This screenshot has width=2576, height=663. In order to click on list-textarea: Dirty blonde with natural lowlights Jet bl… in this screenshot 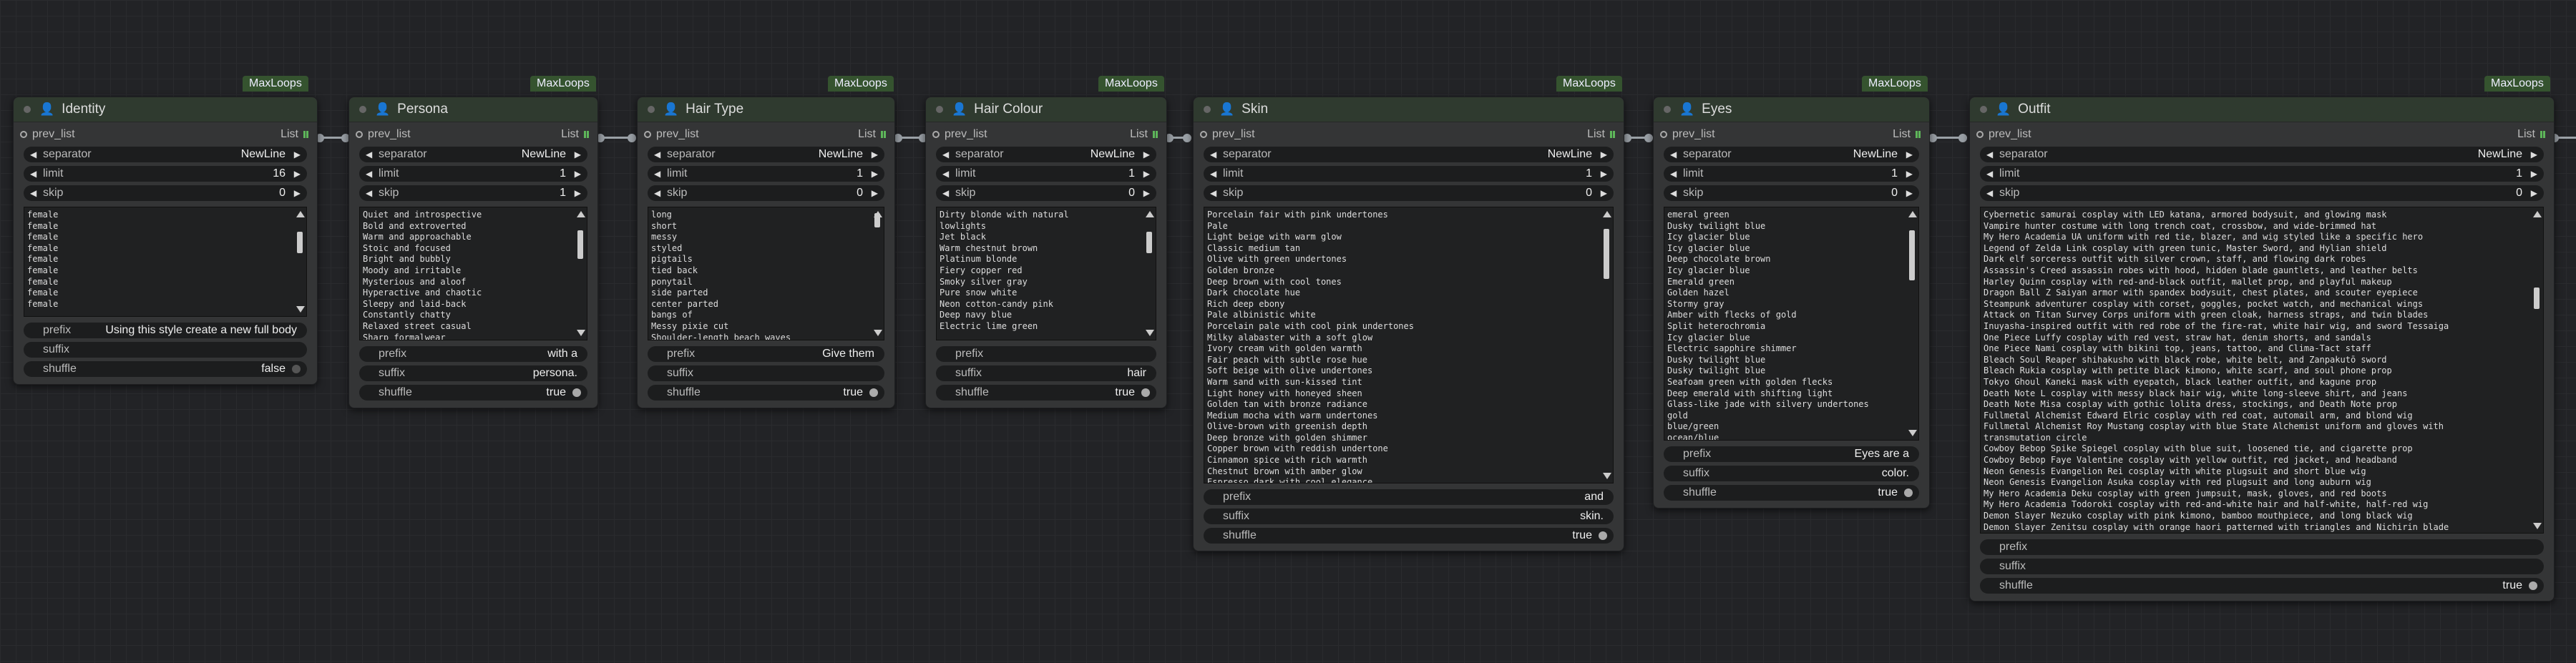, I will do `click(1046, 273)`.